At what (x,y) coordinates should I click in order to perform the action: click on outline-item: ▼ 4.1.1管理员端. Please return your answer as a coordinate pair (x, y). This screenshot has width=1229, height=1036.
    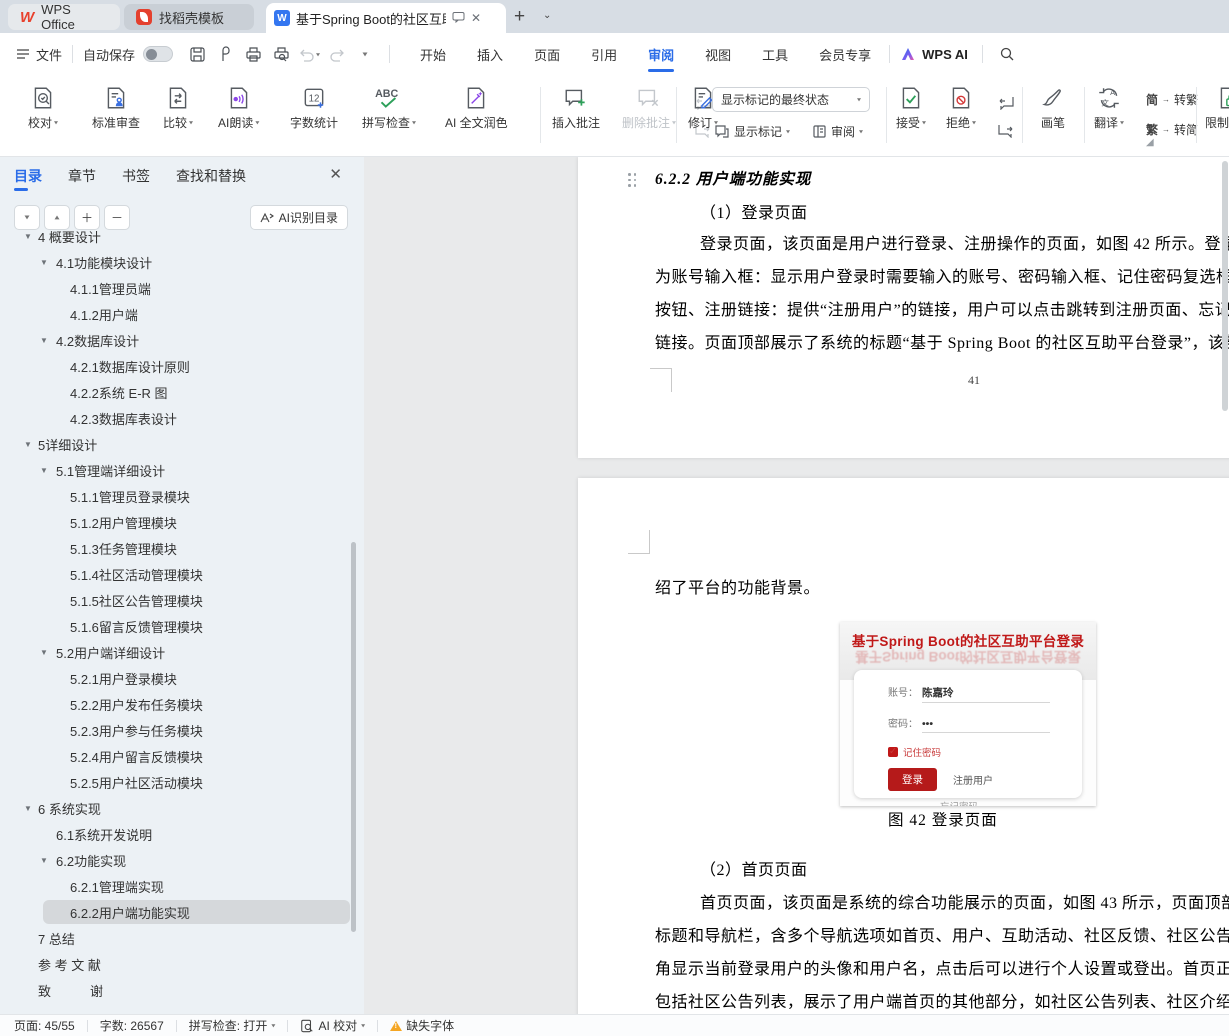
    Looking at the image, I should click on (182, 288).